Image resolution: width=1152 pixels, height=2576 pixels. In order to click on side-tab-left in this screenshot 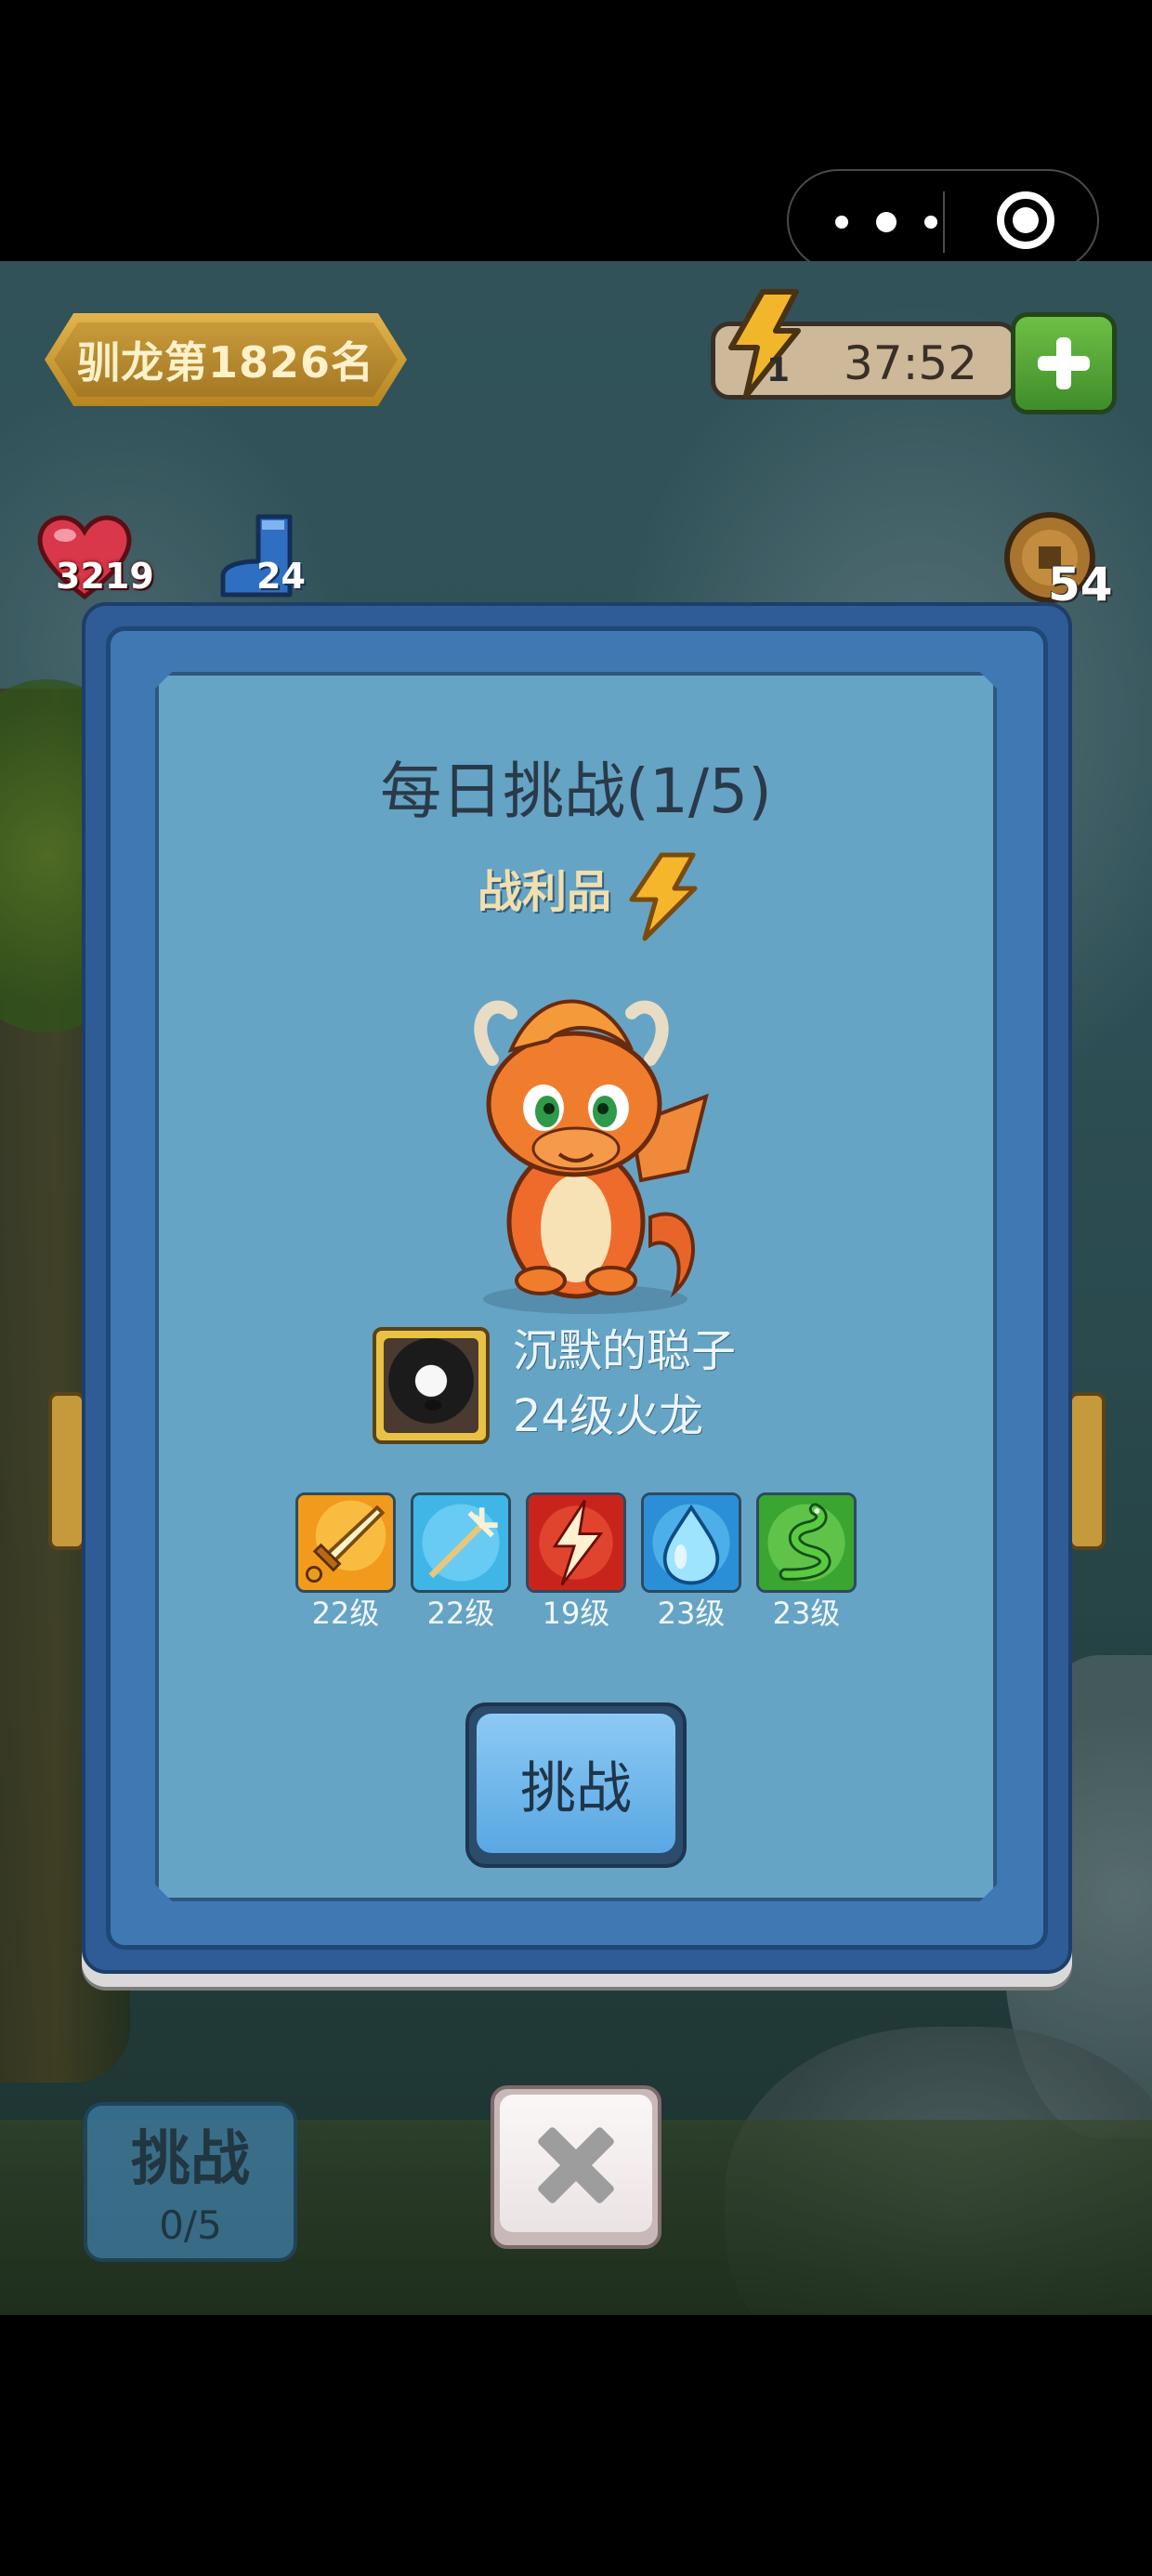, I will do `click(66, 1471)`.